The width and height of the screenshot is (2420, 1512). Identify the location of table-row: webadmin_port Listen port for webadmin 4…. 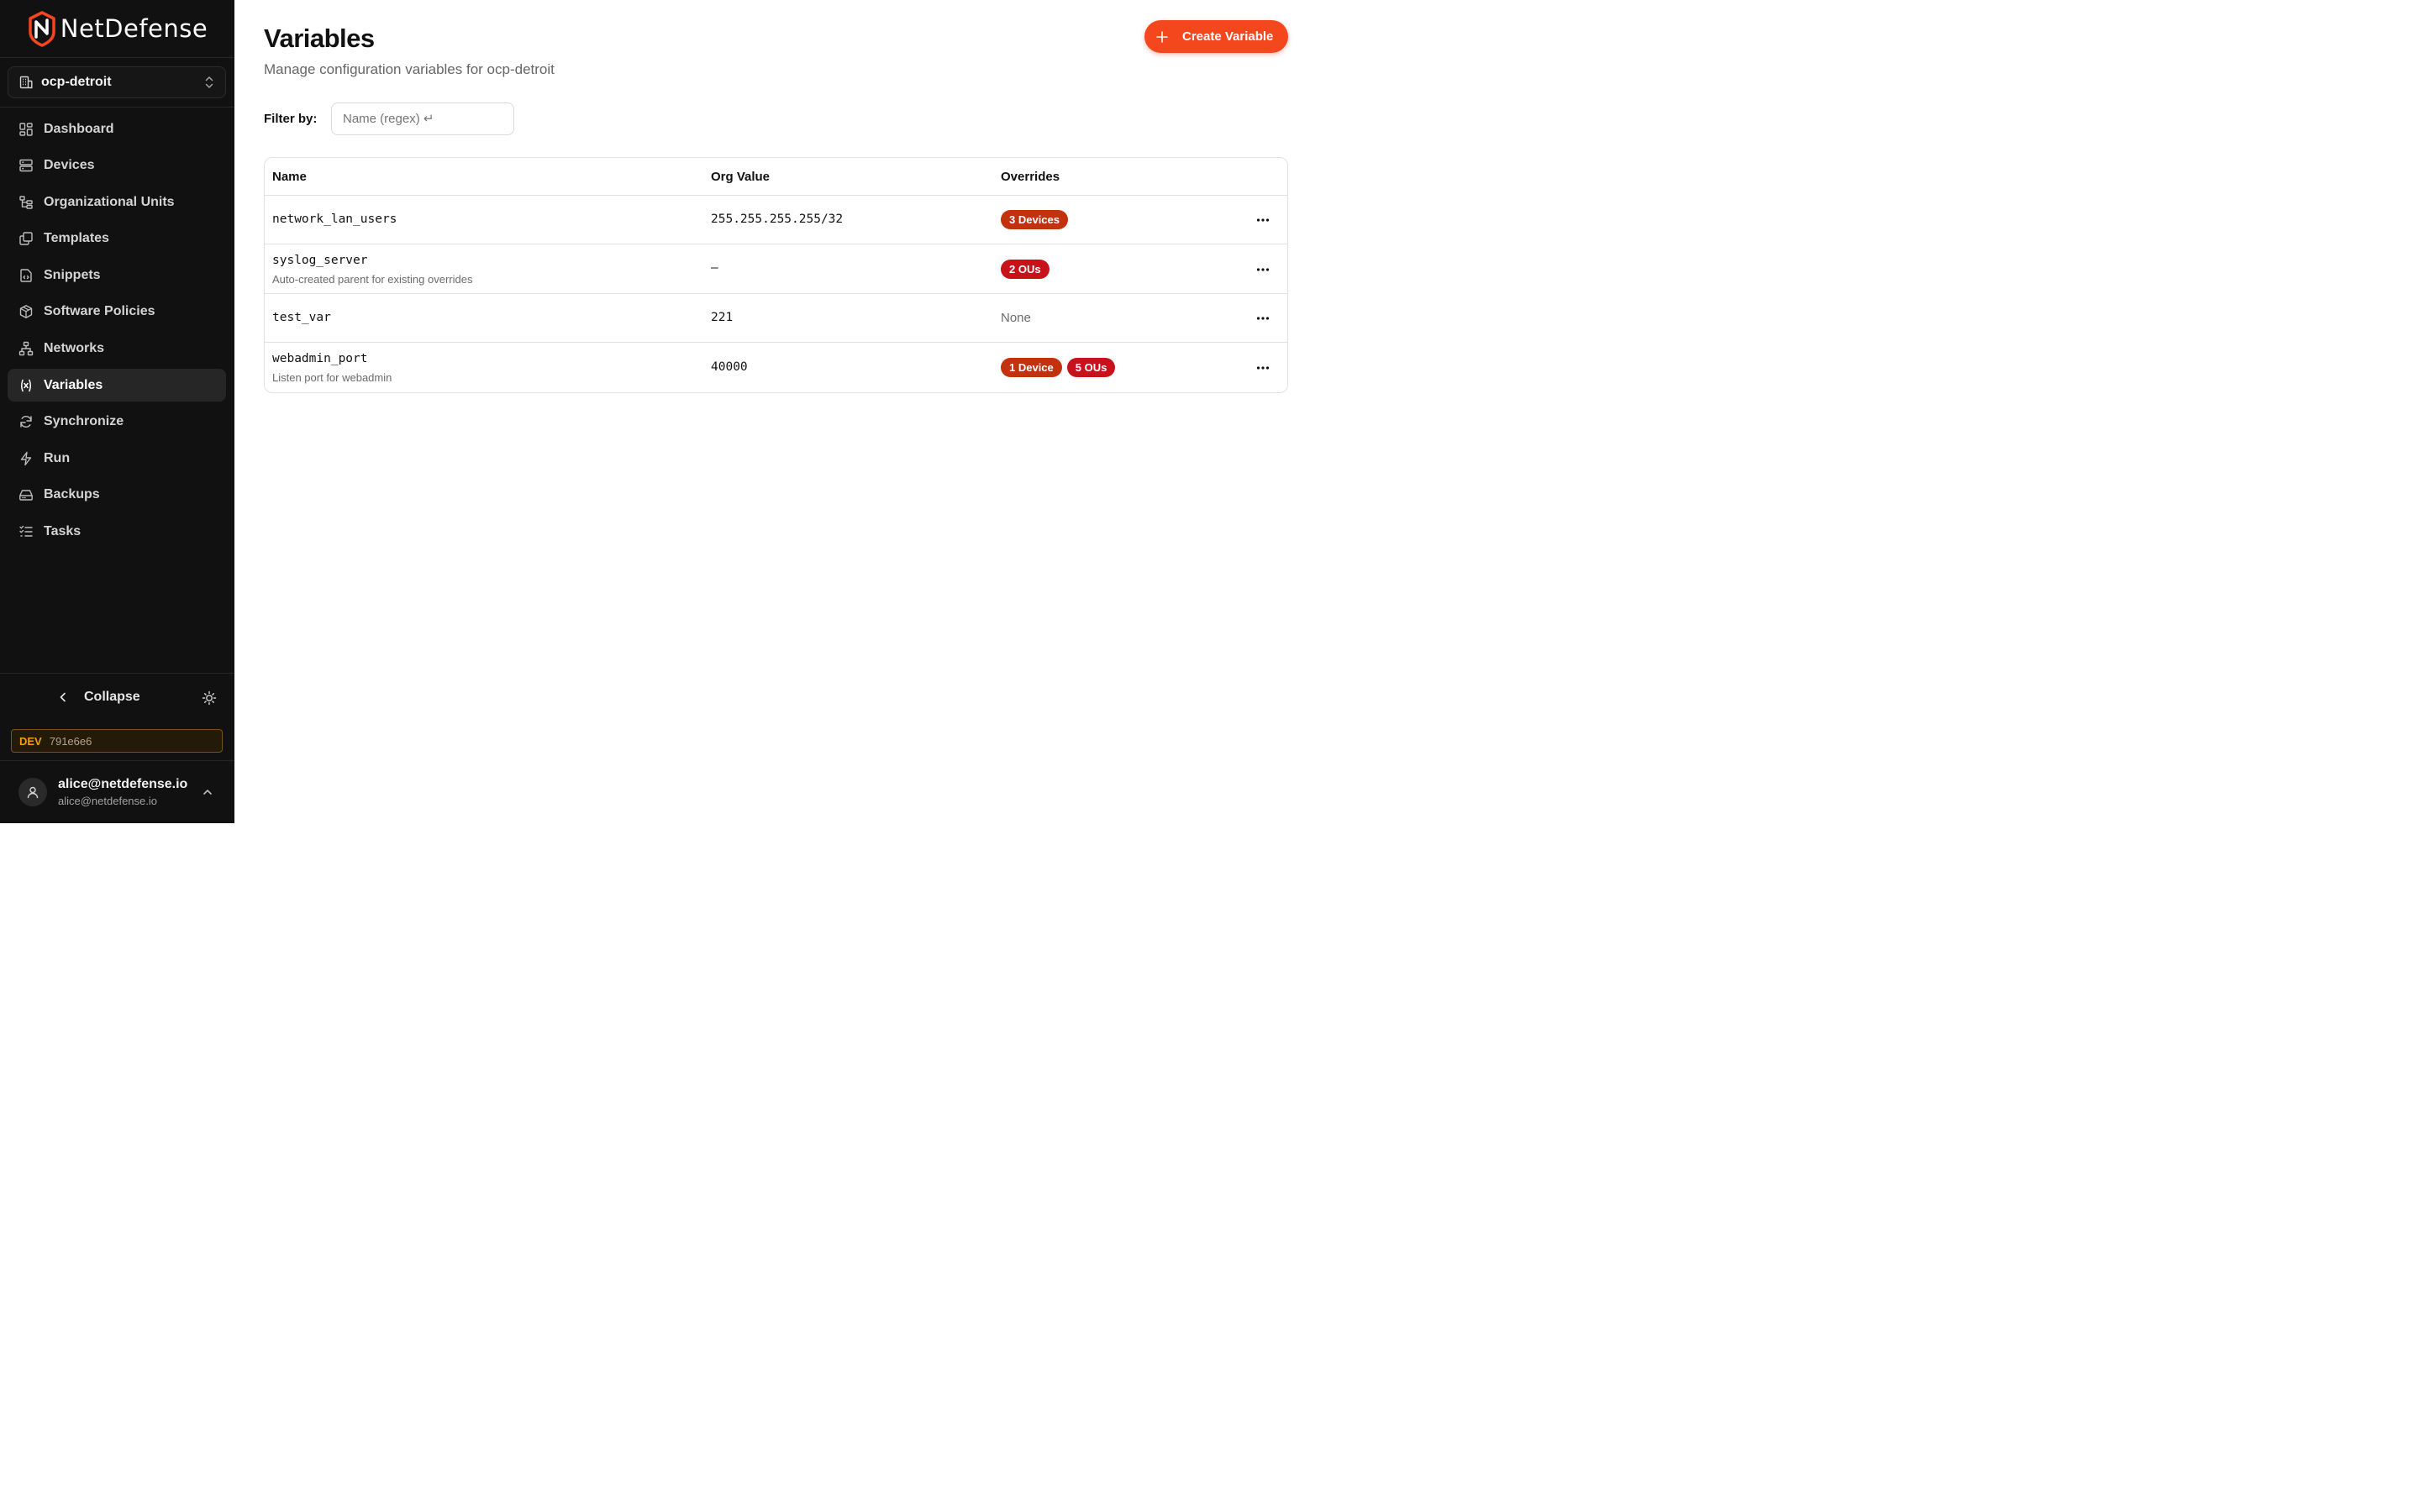
(776, 367).